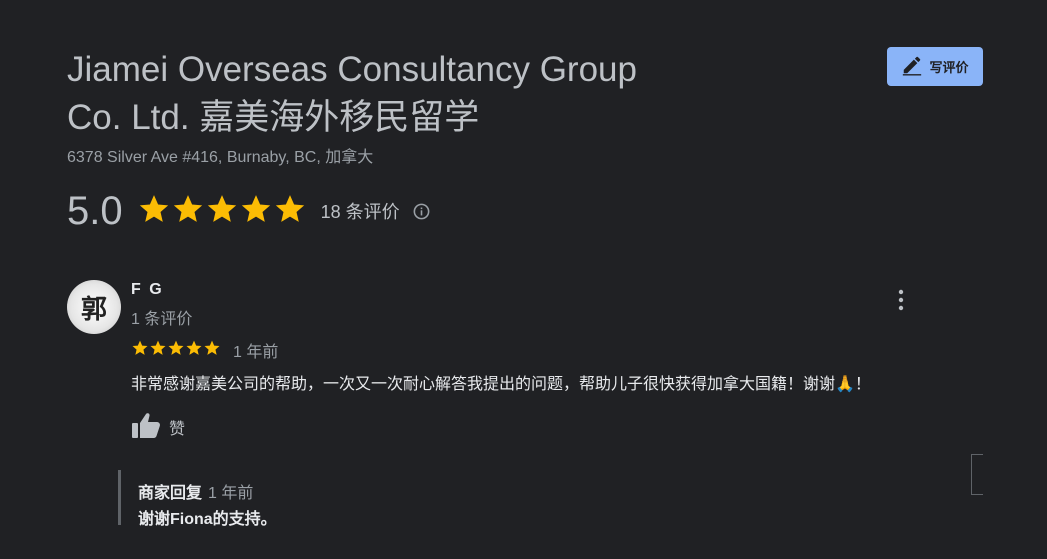  I want to click on owner-reply-header: 商家回复 1 年前, so click(478, 491).